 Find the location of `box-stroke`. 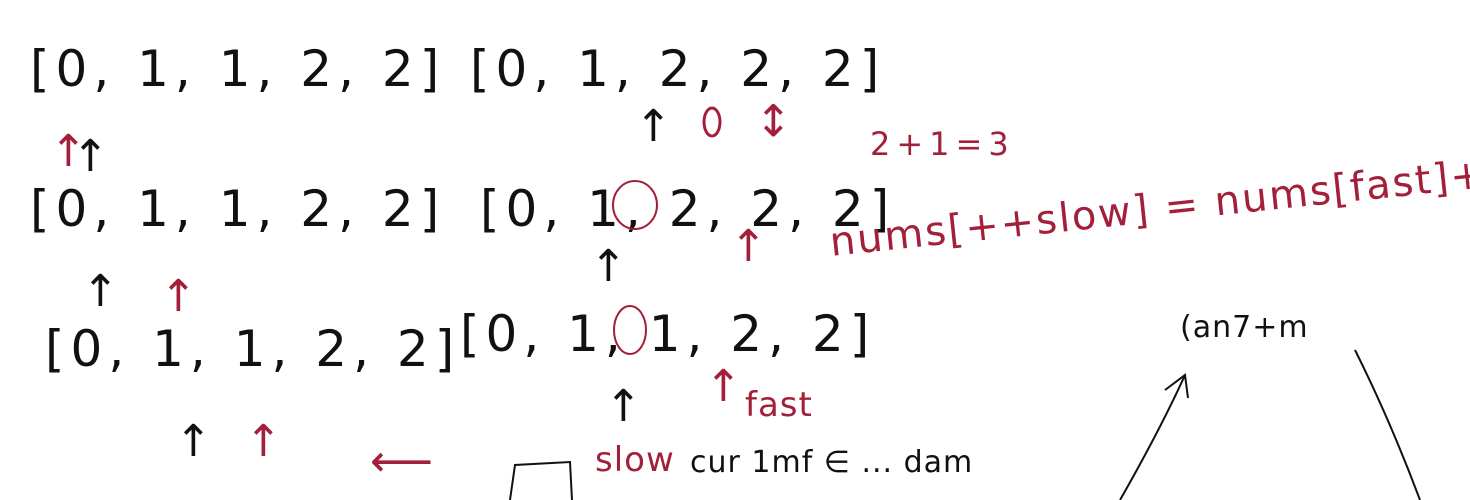

box-stroke is located at coordinates (541, 480).